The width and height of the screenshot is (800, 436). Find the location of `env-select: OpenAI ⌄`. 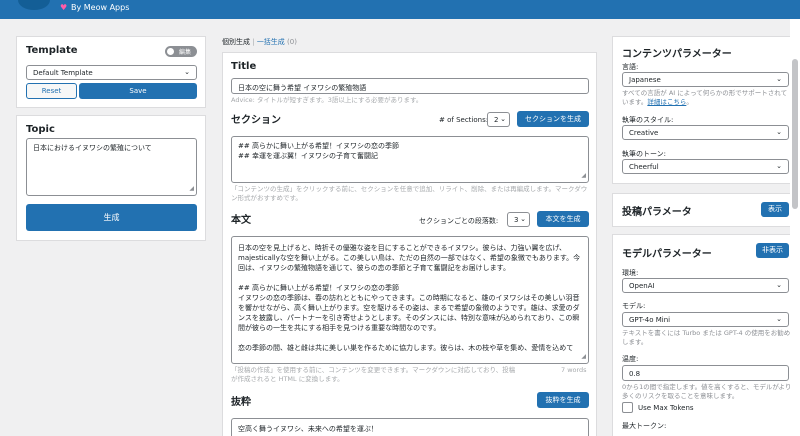

env-select: OpenAI ⌄ is located at coordinates (705, 285).